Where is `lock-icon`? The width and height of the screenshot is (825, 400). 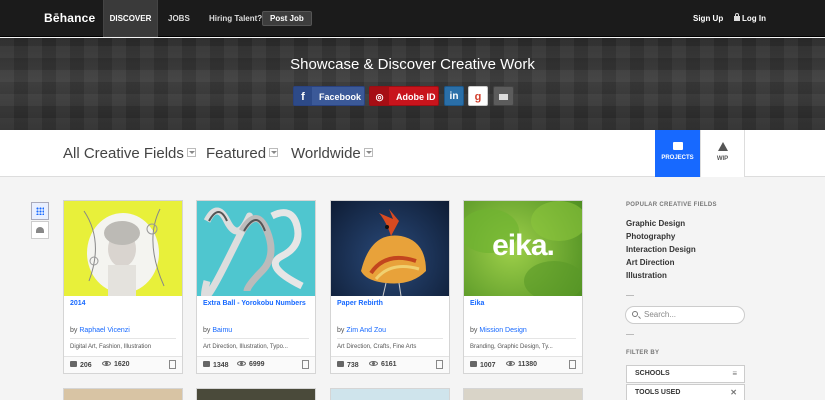 lock-icon is located at coordinates (737, 17).